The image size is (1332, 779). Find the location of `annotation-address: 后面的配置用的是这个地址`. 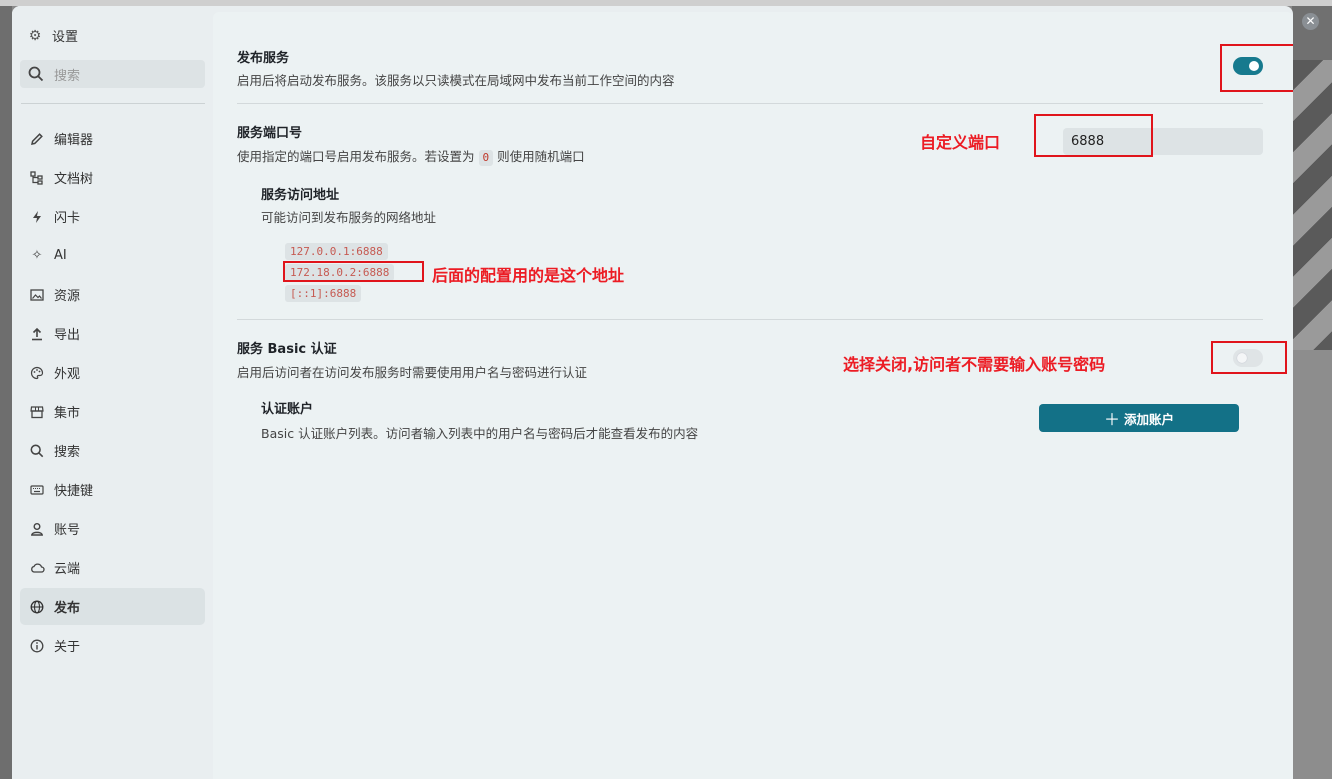

annotation-address: 后面的配置用的是这个地址 is located at coordinates (528, 275).